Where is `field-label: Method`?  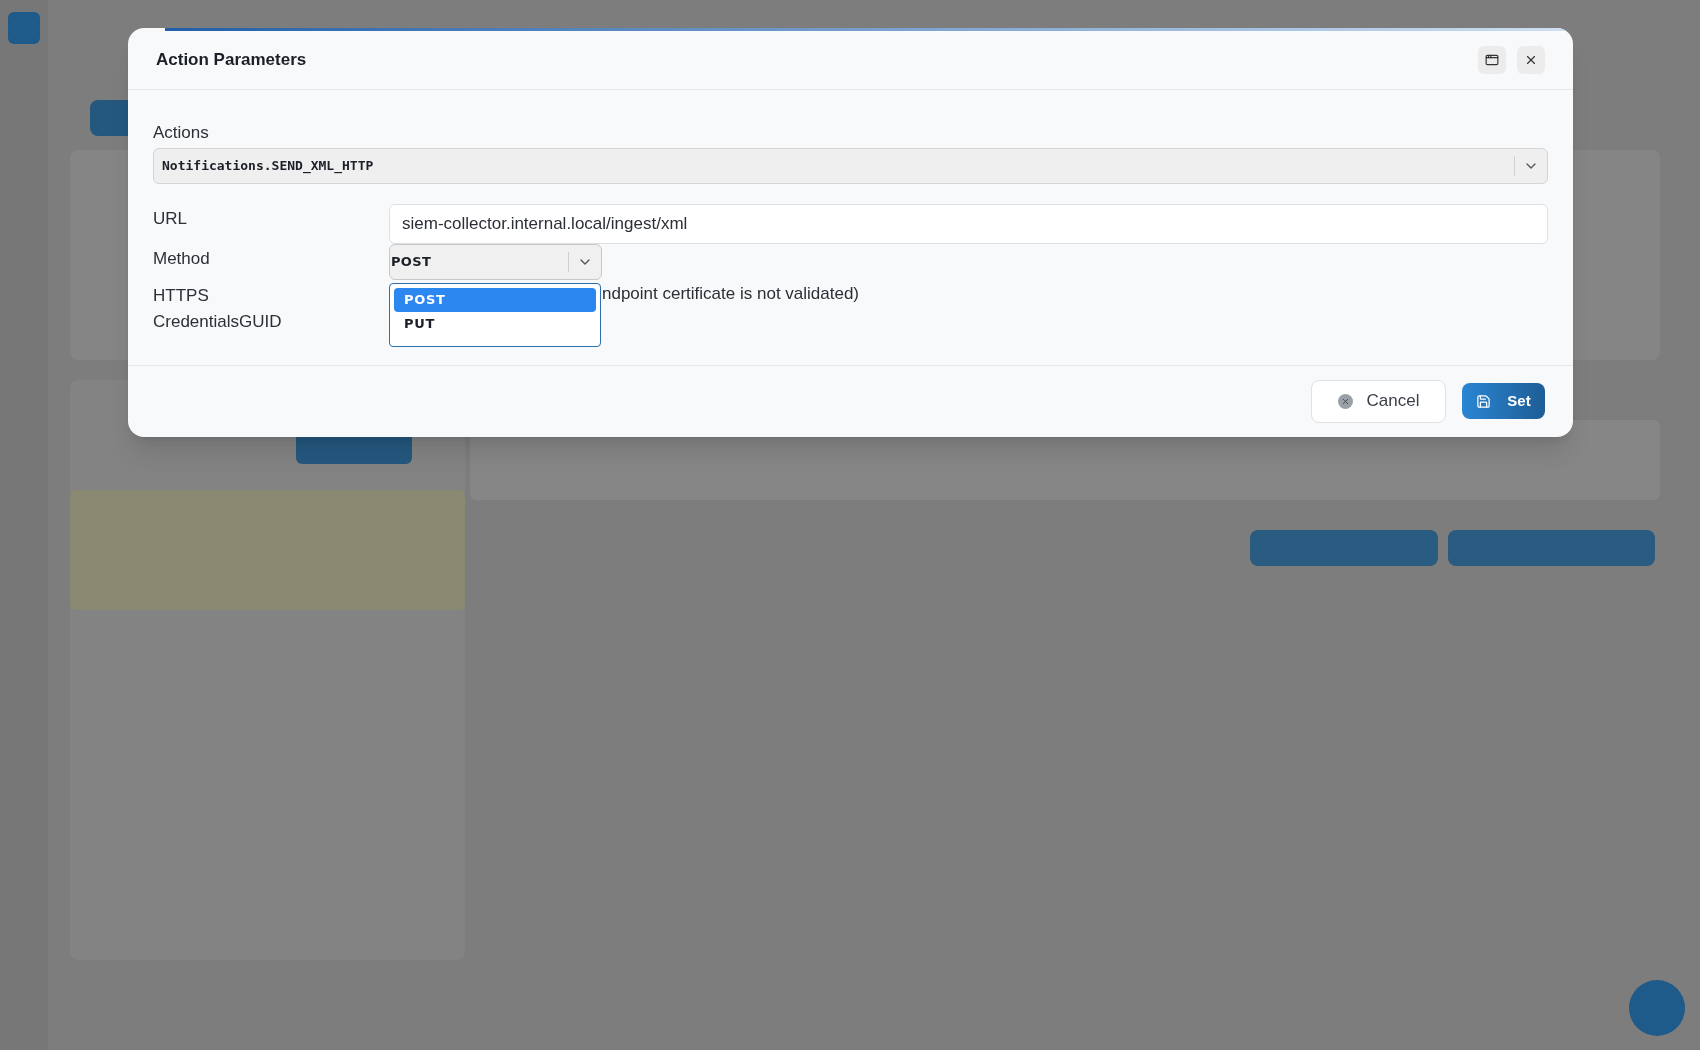 field-label: Method is located at coordinates (181, 258).